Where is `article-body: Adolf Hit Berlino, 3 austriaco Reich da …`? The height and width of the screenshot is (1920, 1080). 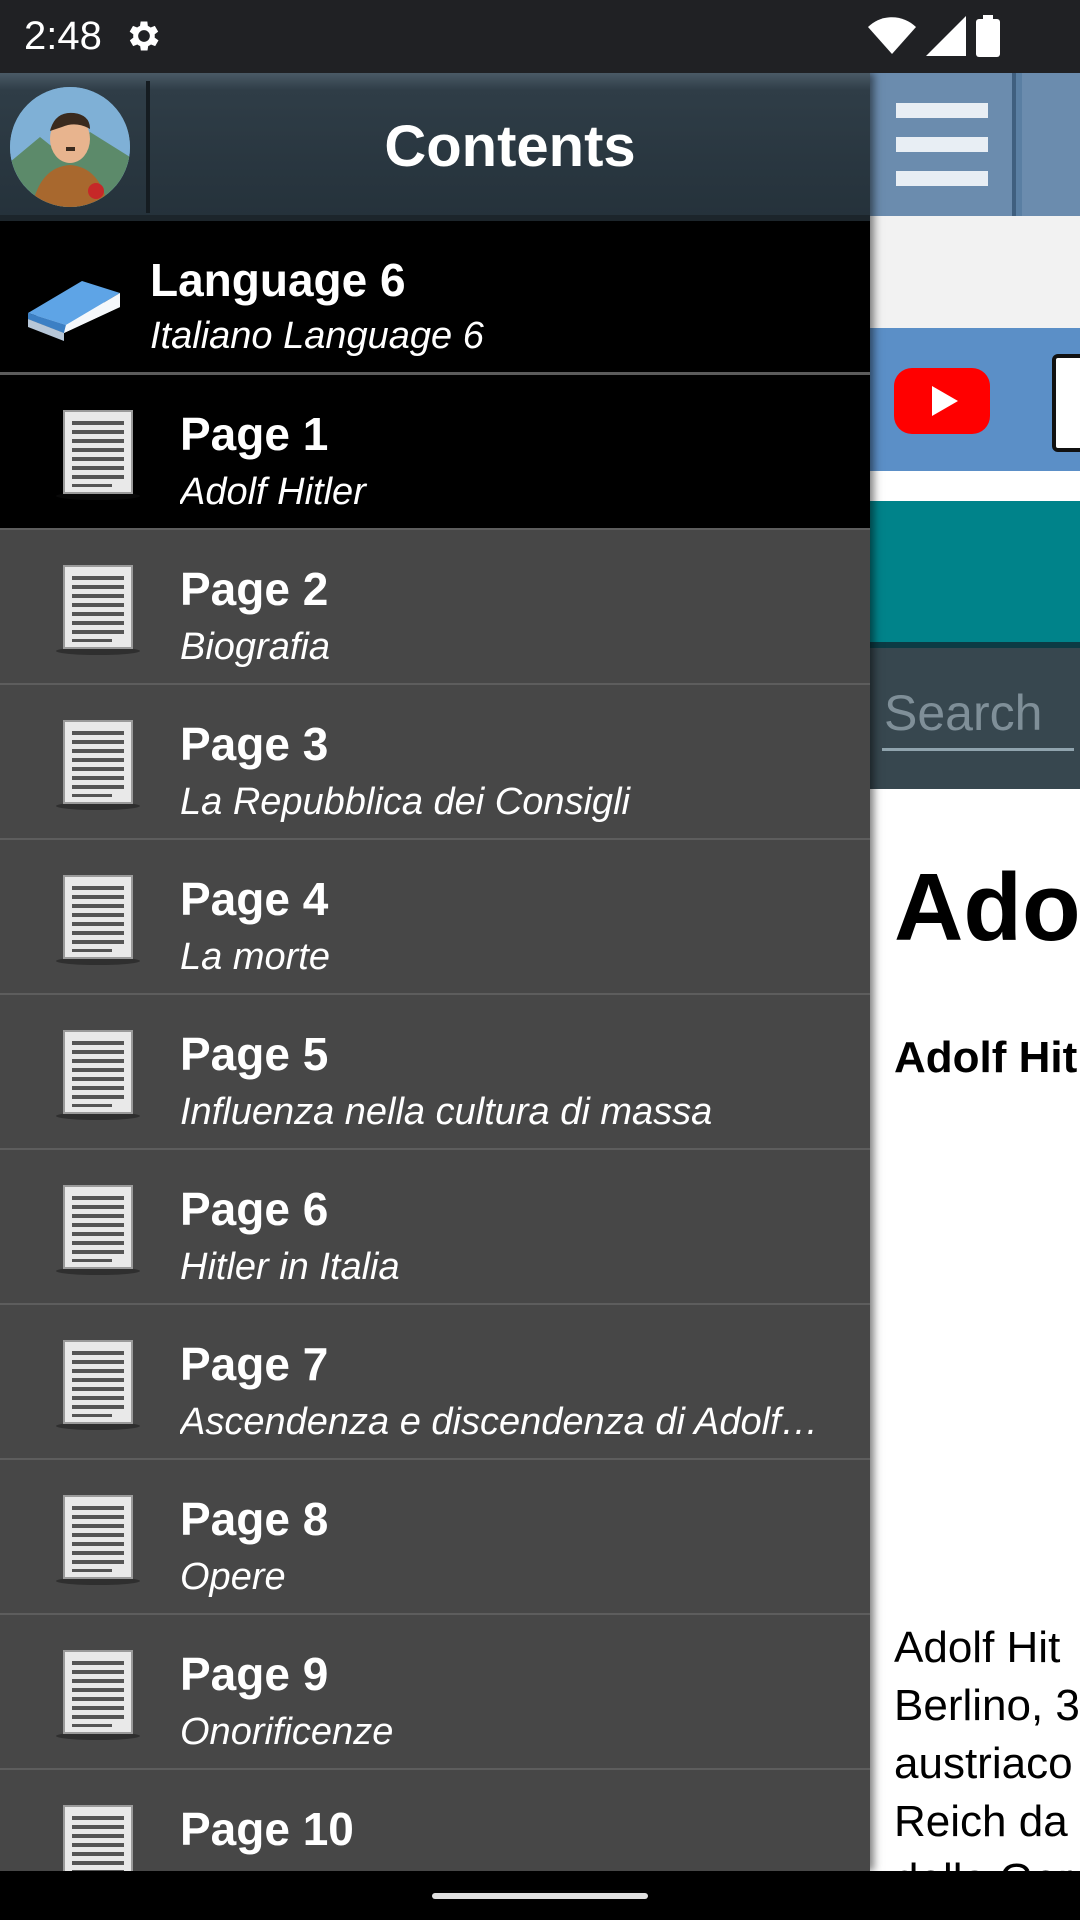 article-body: Adolf Hit Berlino, 3 austriaco Reich da … is located at coordinates (987, 1745).